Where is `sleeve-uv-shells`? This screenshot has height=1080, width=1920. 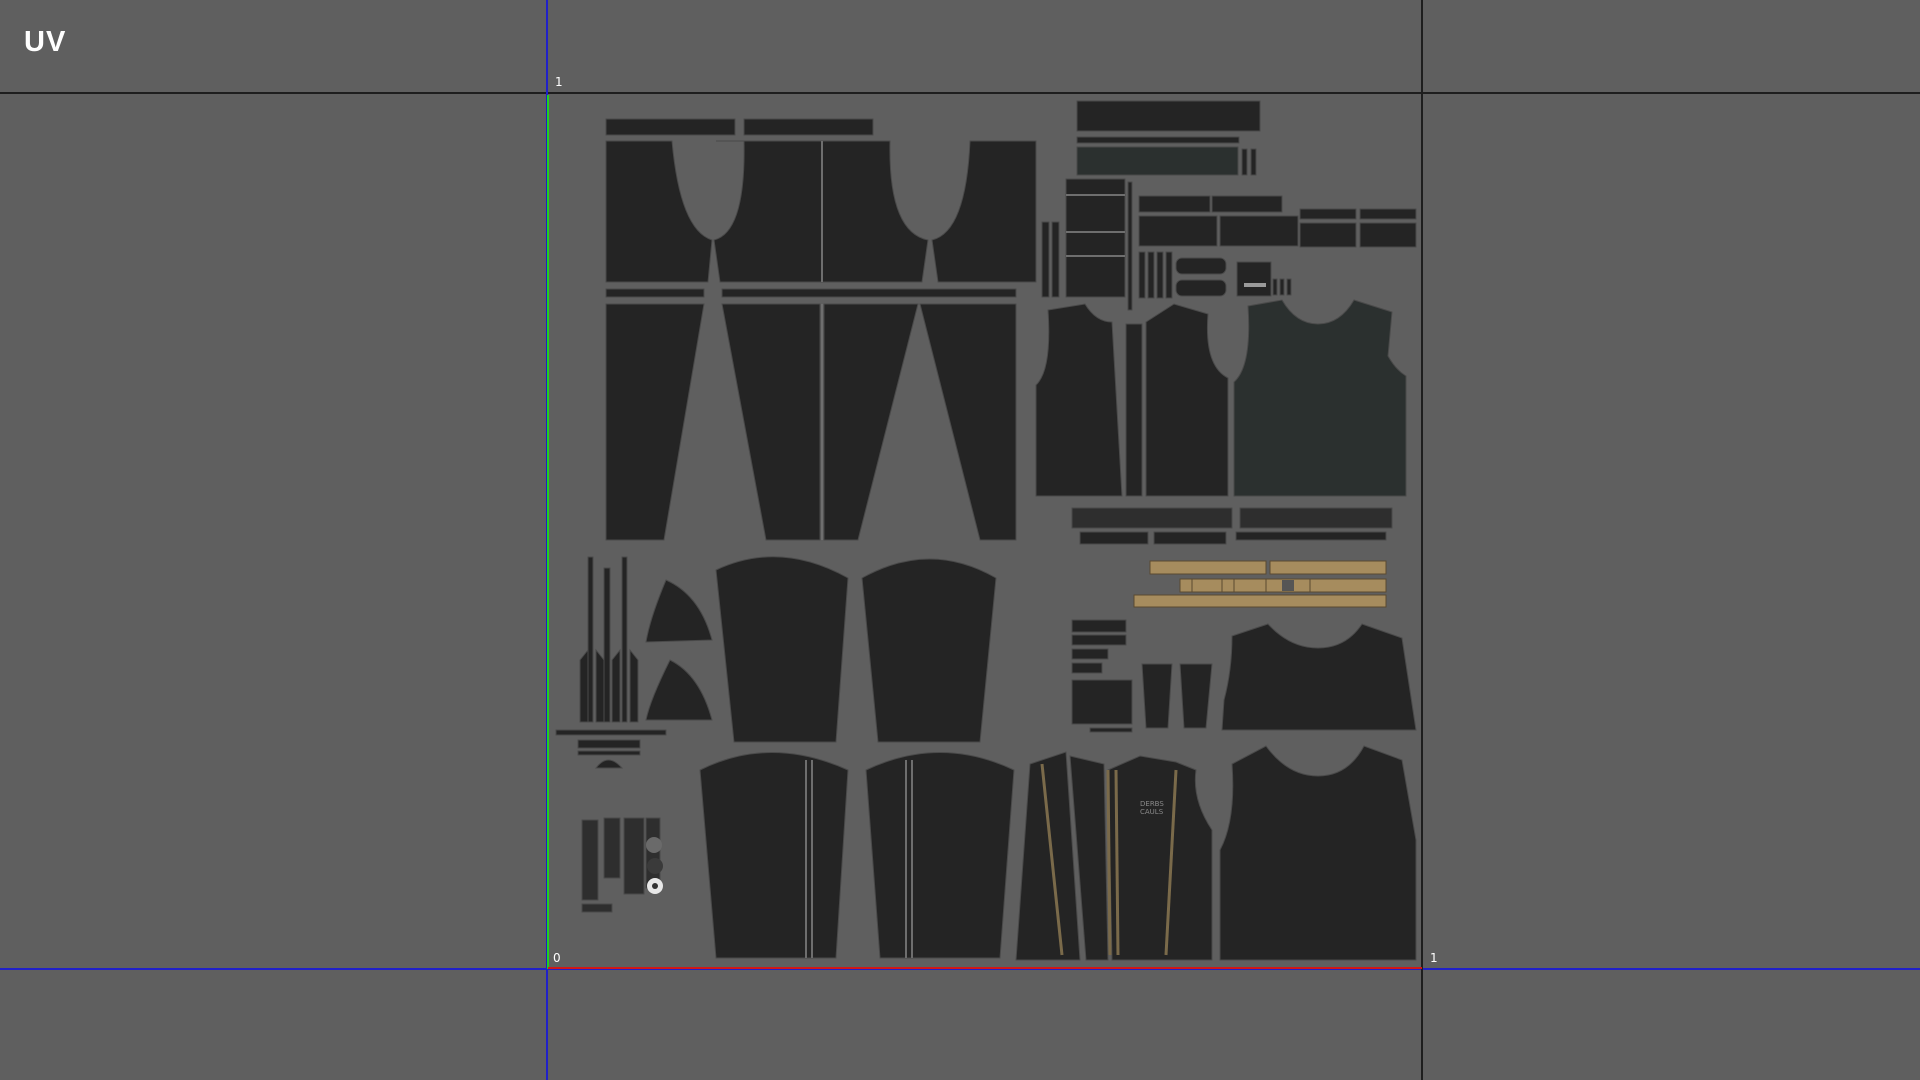
sleeve-uv-shells is located at coordinates (857, 757).